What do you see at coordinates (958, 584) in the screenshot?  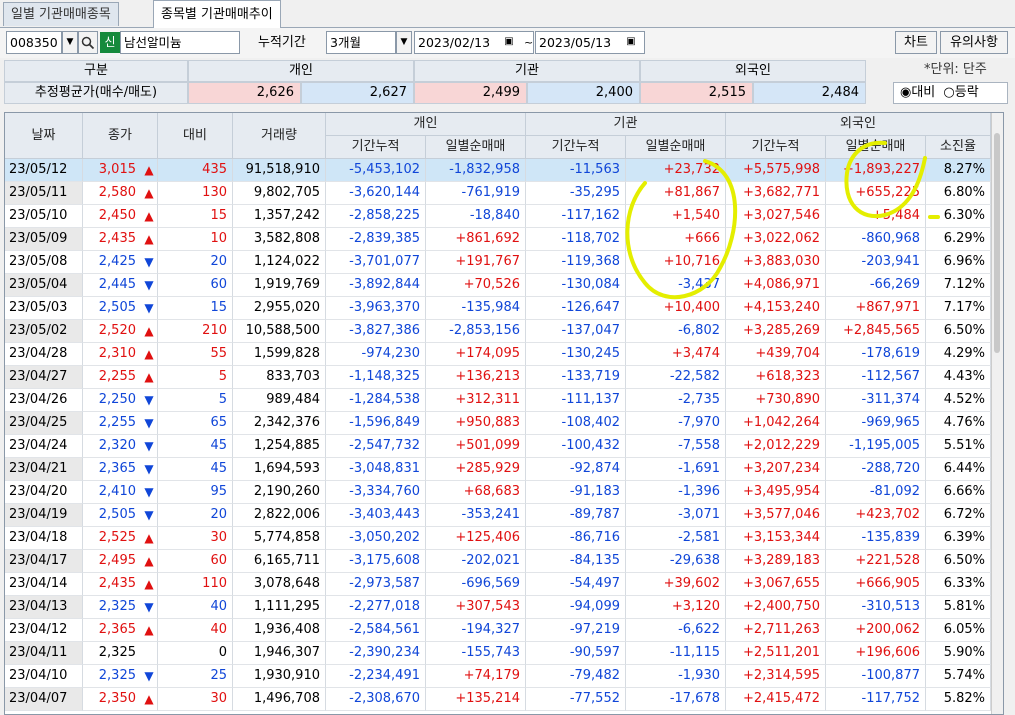 I see `cell-exhaust: 6.33%` at bounding box center [958, 584].